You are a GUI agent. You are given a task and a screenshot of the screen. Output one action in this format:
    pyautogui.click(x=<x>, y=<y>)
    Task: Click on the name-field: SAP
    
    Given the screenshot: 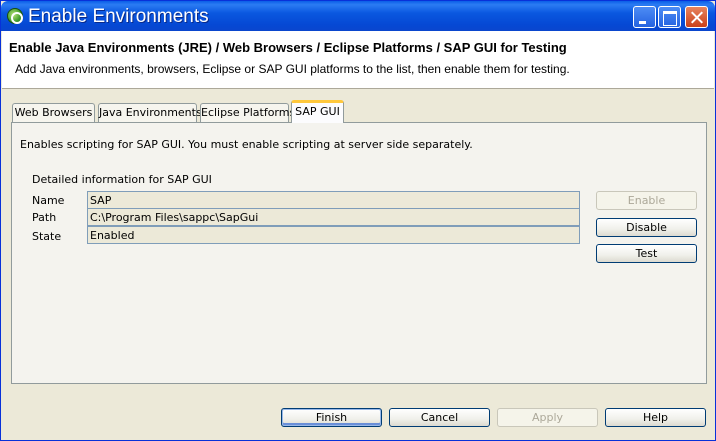 What is the action you would take?
    pyautogui.click(x=333, y=200)
    